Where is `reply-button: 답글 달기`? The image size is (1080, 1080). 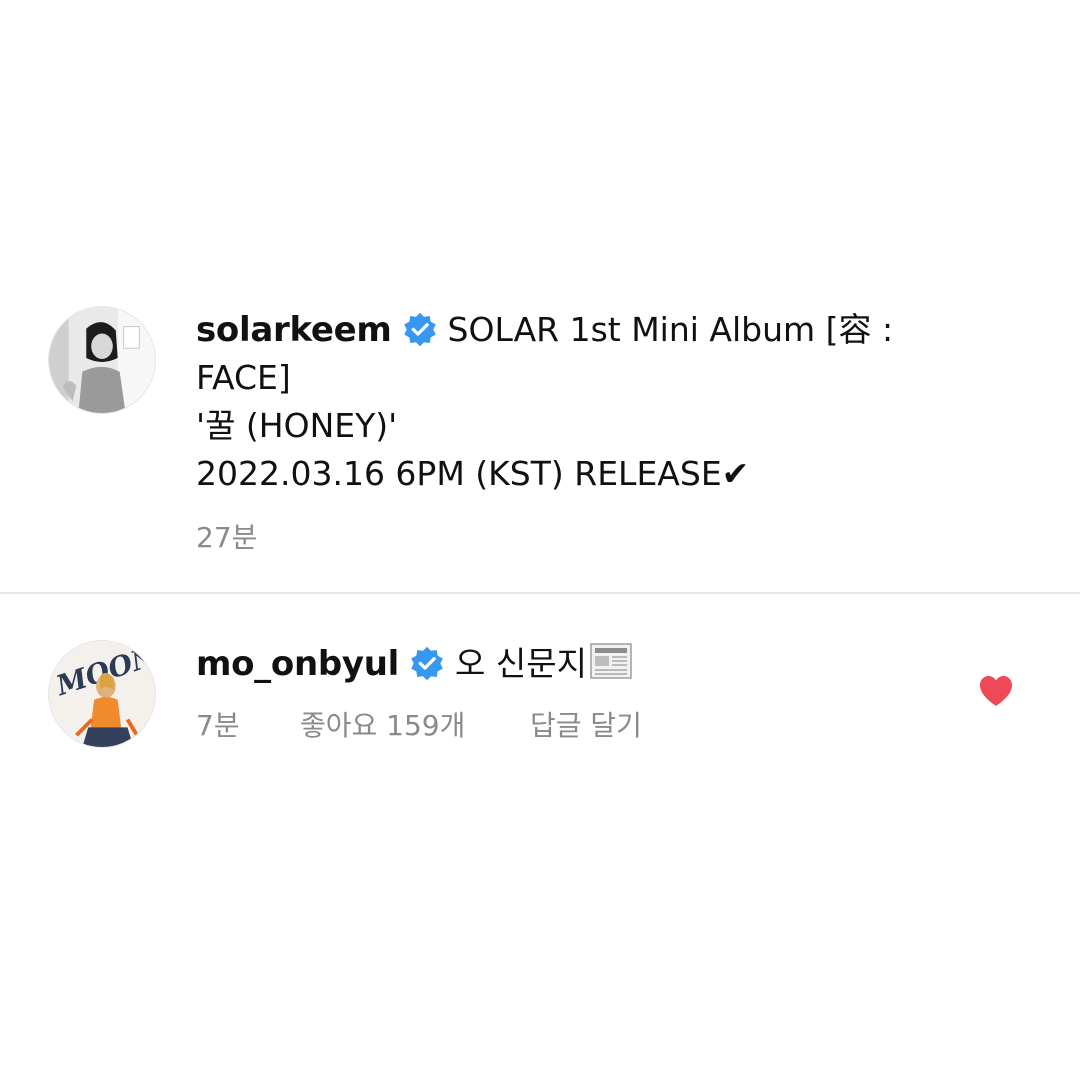
reply-button: 답글 달기 is located at coordinates (586, 726).